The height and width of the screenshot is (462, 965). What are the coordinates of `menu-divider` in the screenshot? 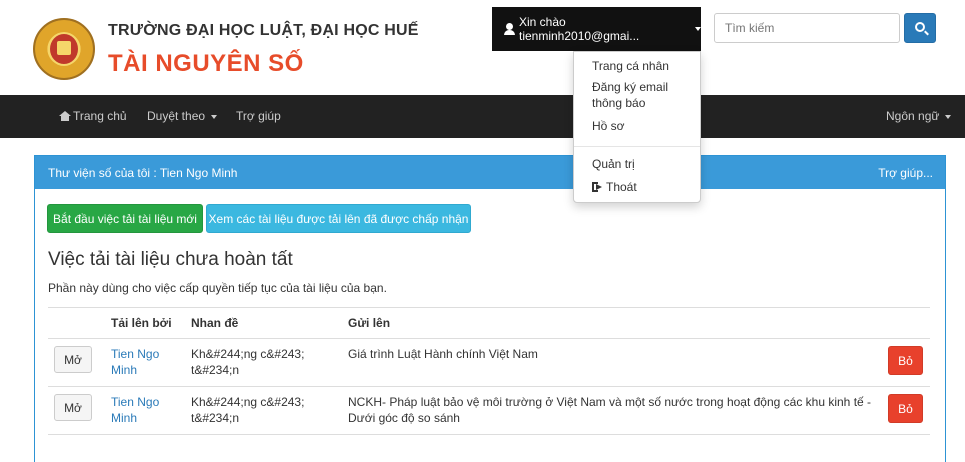 It's located at (637, 146).